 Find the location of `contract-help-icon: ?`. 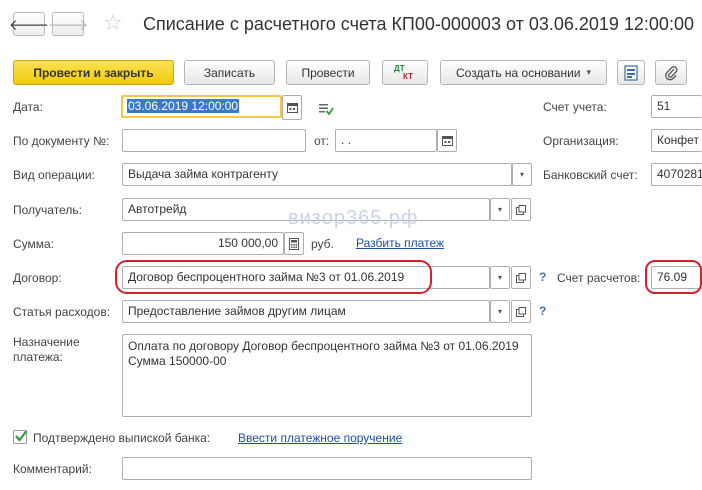

contract-help-icon: ? is located at coordinates (542, 277).